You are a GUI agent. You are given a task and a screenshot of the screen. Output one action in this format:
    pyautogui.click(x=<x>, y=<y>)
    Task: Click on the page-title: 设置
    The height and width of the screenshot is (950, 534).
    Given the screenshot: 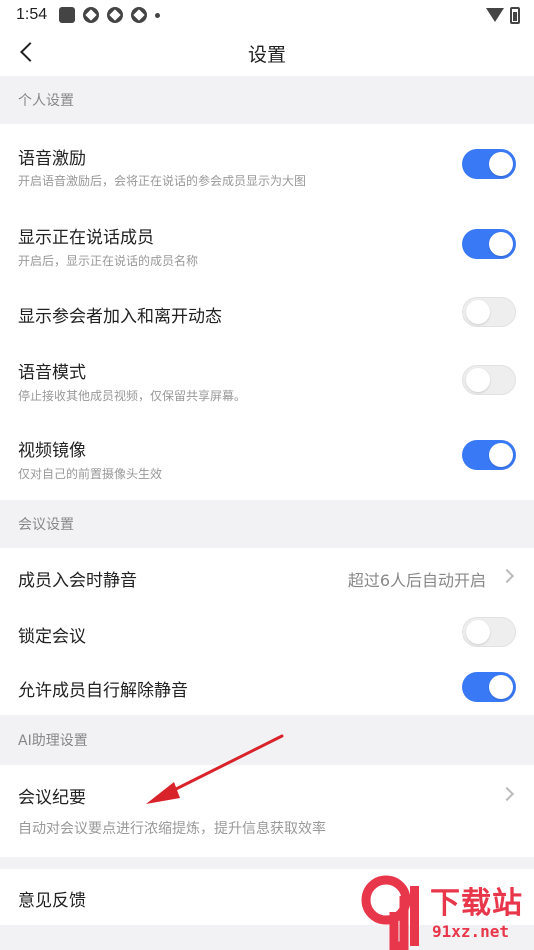 What is the action you would take?
    pyautogui.click(x=266, y=54)
    